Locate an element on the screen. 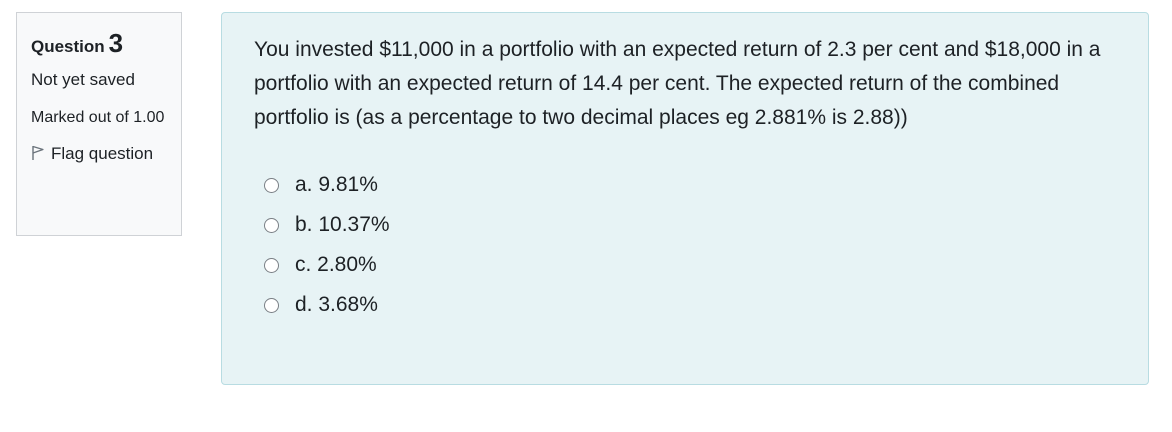  flag-question-label: Flag question is located at coordinates (102, 153).